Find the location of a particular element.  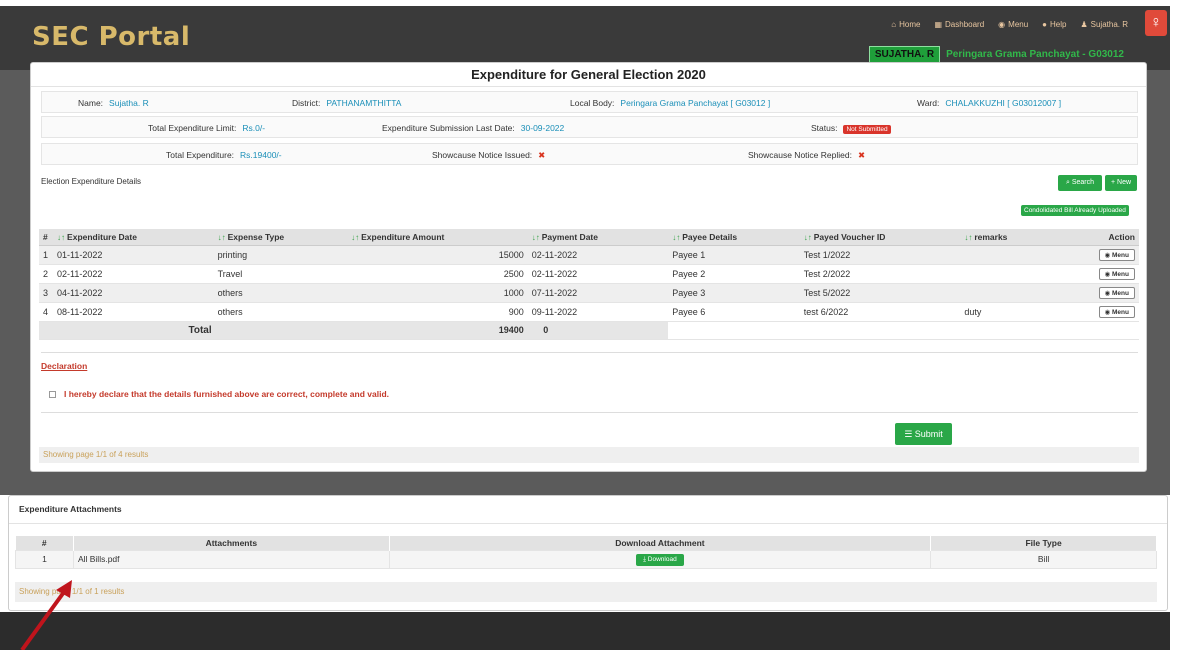

accessibility-button: ♀ is located at coordinates (1156, 23).